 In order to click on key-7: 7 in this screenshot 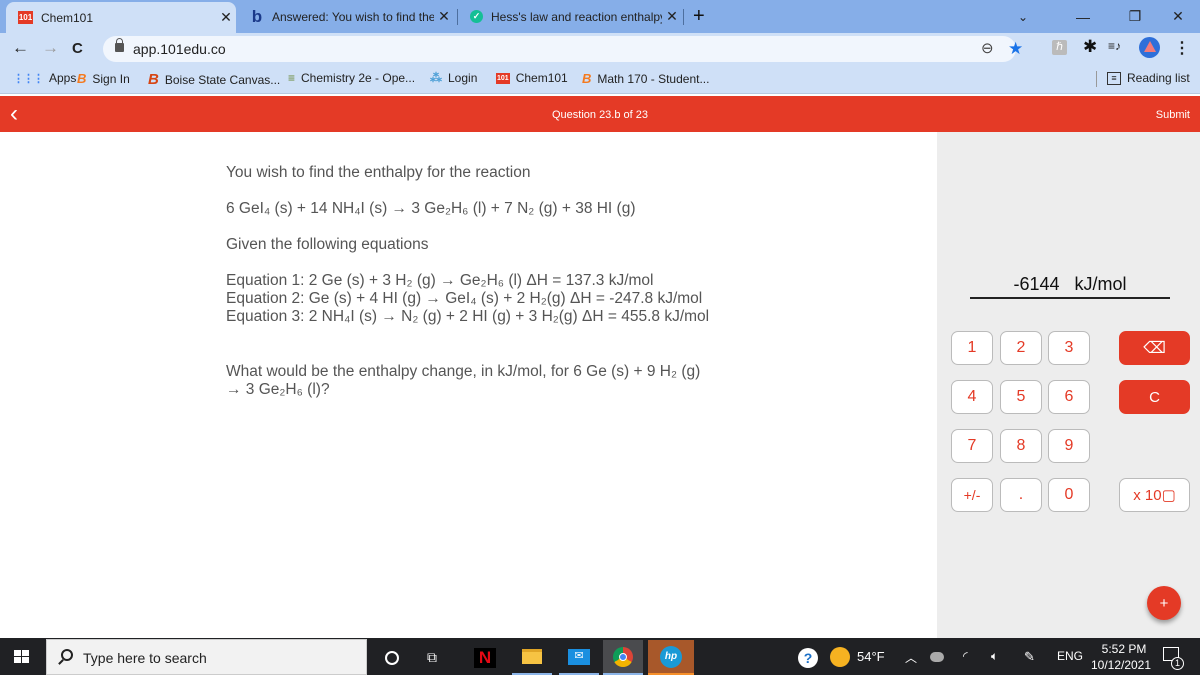, I will do `click(972, 446)`.